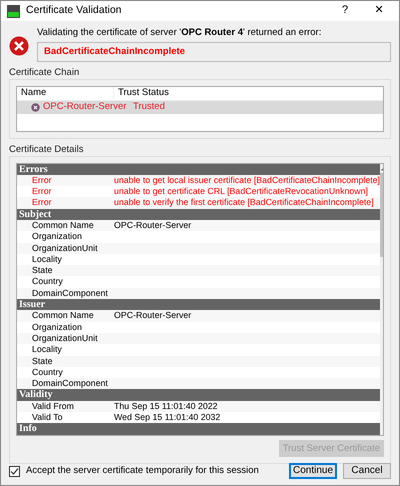  I want to click on checkbox-label: Accept the server certificate temporarily for this session, so click(143, 471).